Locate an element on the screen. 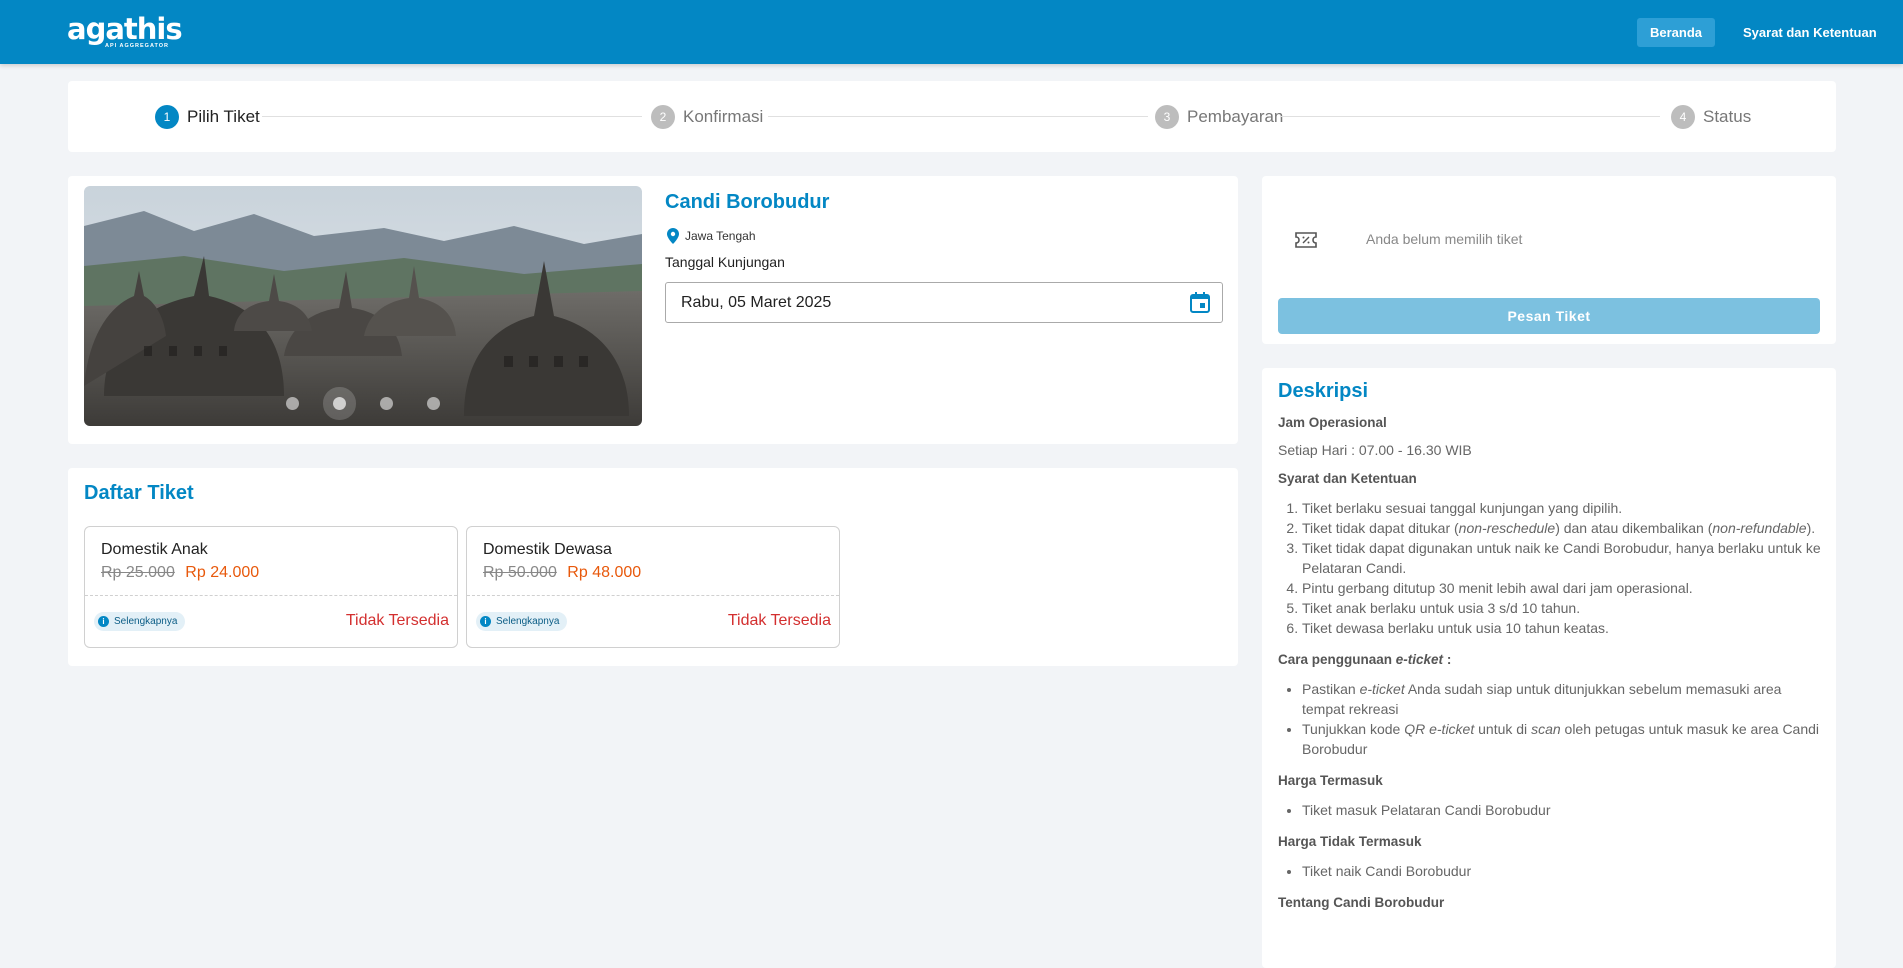 The height and width of the screenshot is (968, 1903). place-location: Jawa Tengah is located at coordinates (711, 236).